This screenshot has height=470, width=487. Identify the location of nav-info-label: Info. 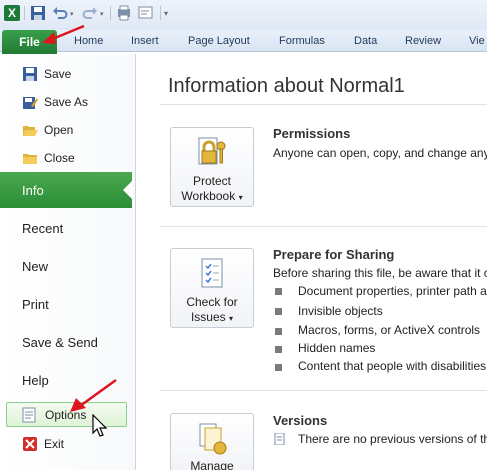
(33, 190).